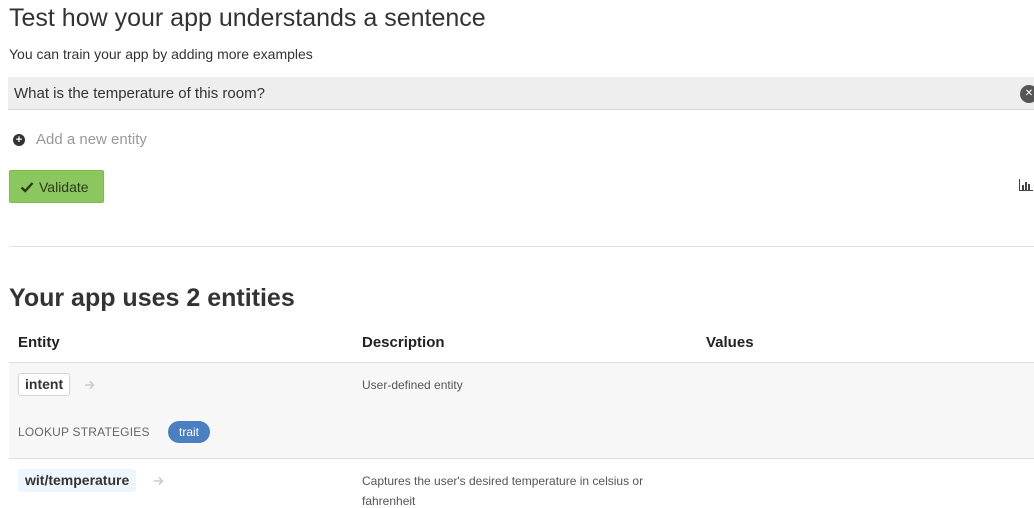  I want to click on column-header-description: Description, so click(403, 342).